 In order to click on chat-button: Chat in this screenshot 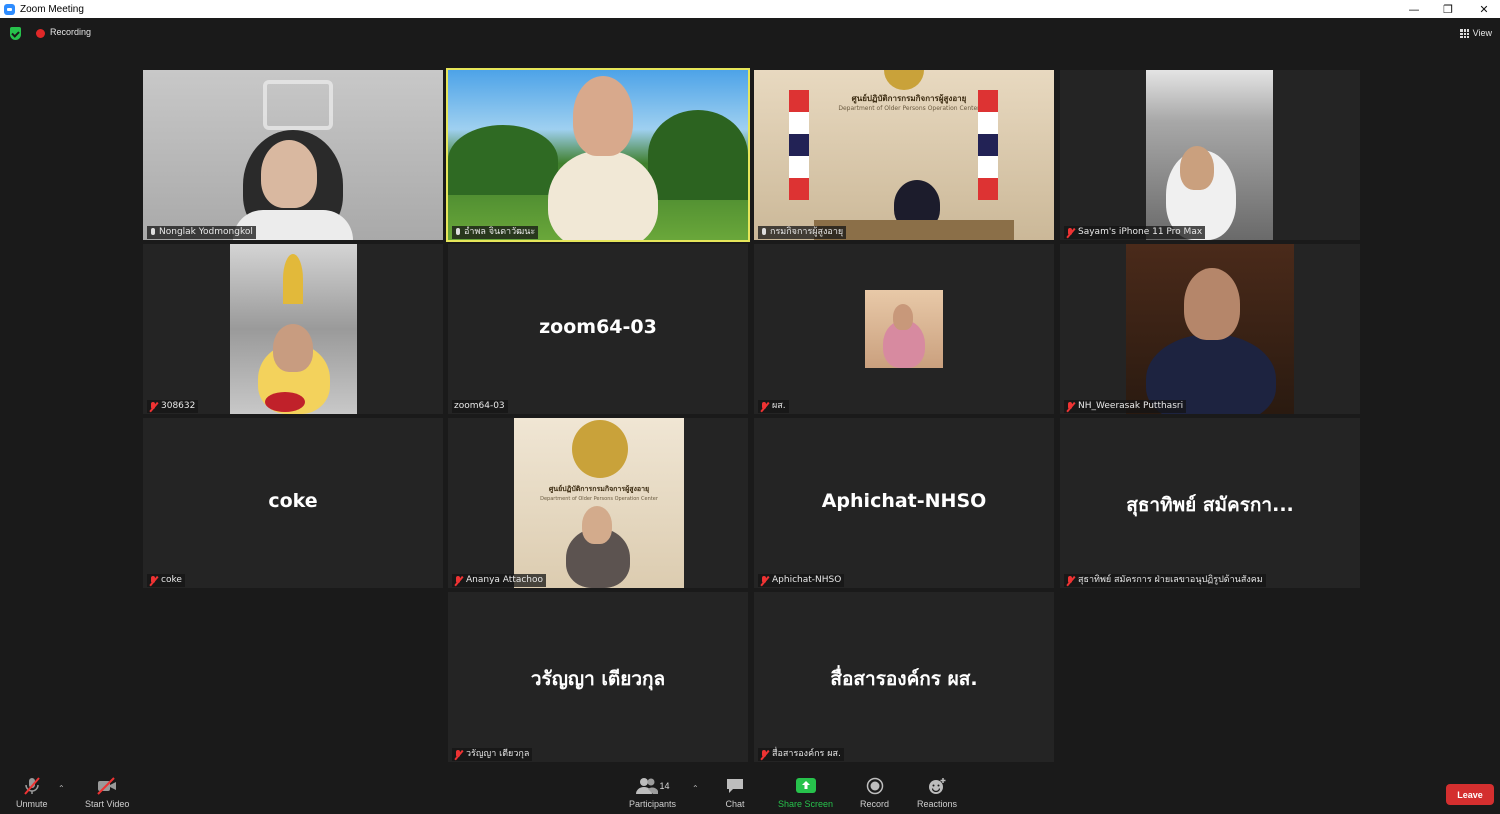, I will do `click(735, 792)`.